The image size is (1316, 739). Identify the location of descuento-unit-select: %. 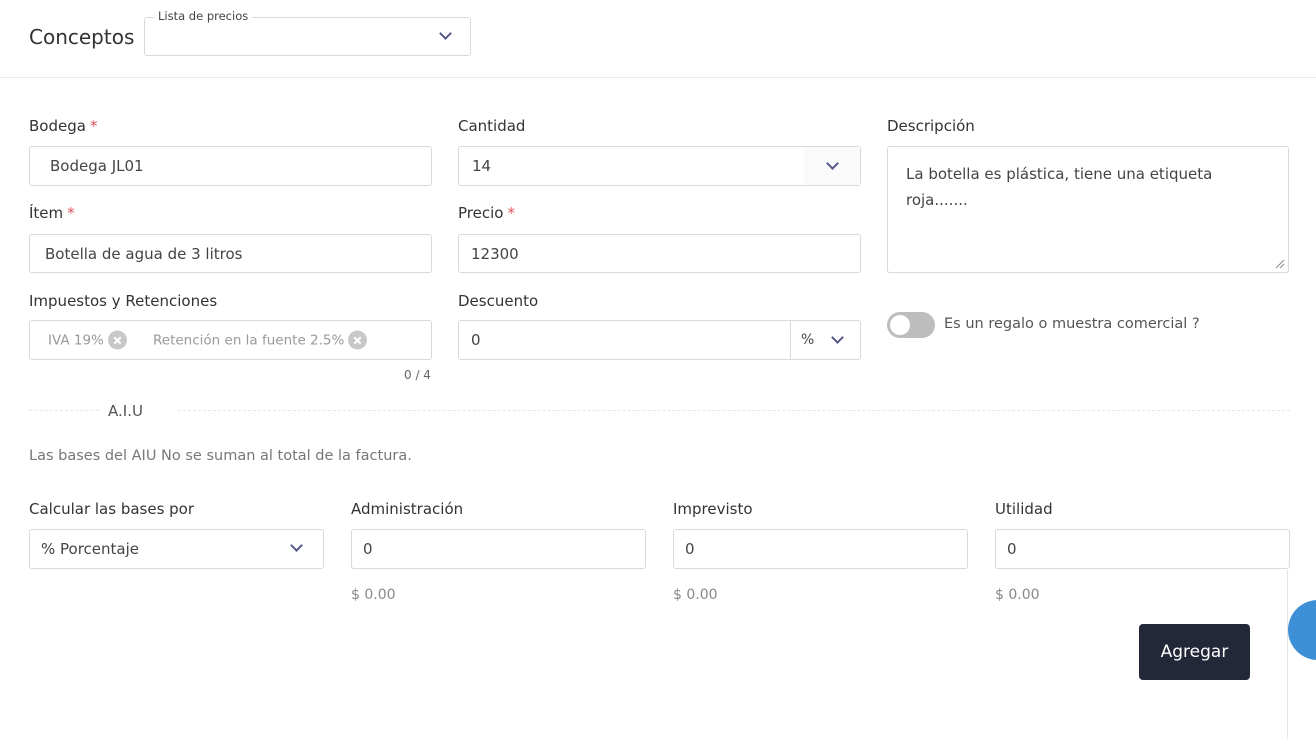
(826, 340).